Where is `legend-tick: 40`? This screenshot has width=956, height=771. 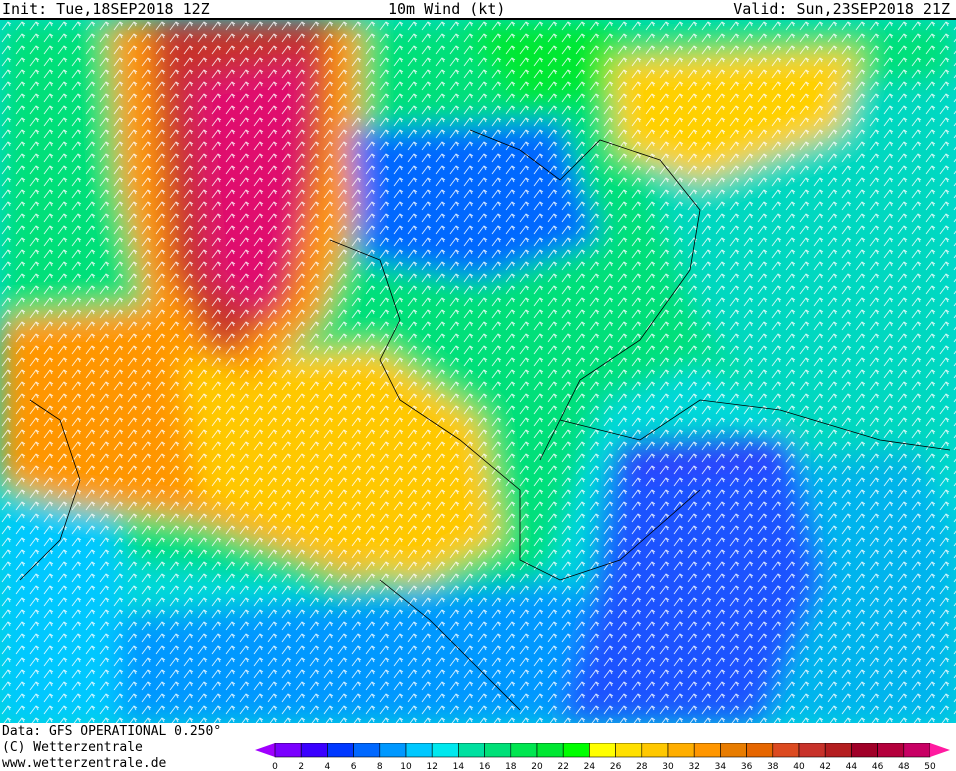
legend-tick: 40 is located at coordinates (799, 766).